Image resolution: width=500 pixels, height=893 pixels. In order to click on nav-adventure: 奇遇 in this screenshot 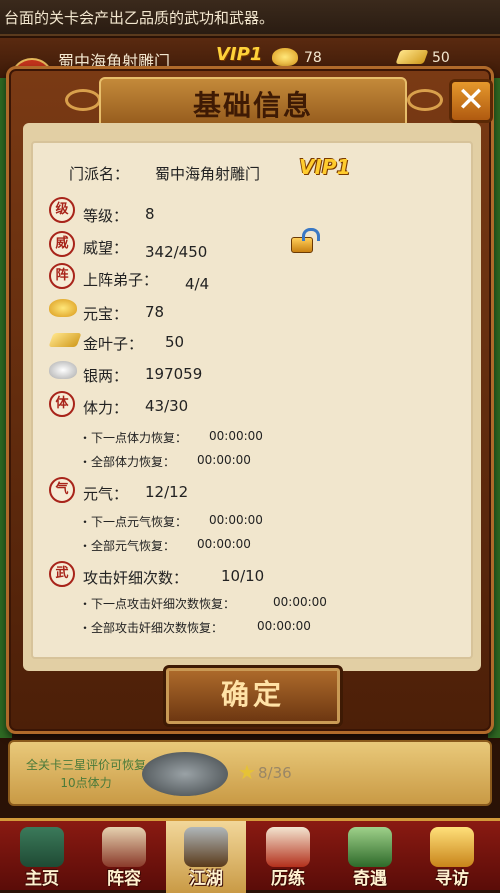, I will do `click(370, 857)`.